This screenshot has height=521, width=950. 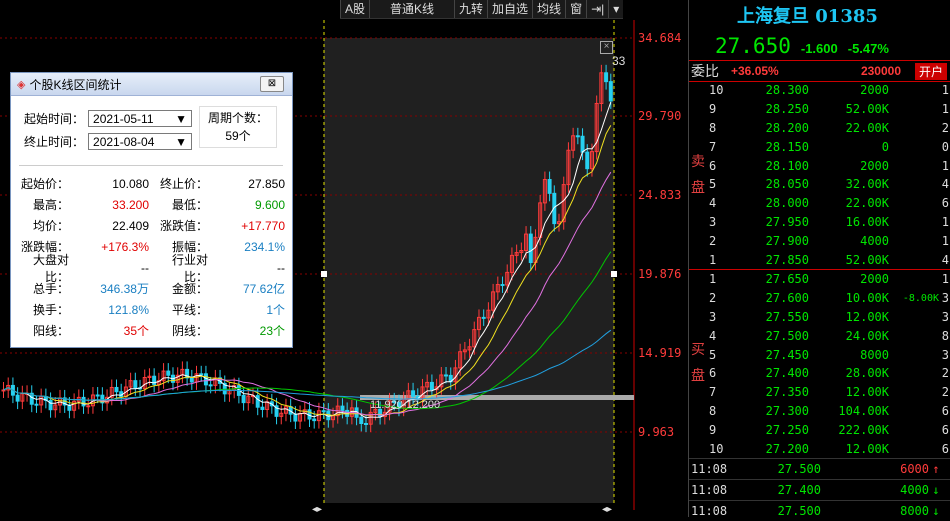 What do you see at coordinates (819, 354) in the screenshot?
I see `bid-row: 5 27.450 8000 3` at bounding box center [819, 354].